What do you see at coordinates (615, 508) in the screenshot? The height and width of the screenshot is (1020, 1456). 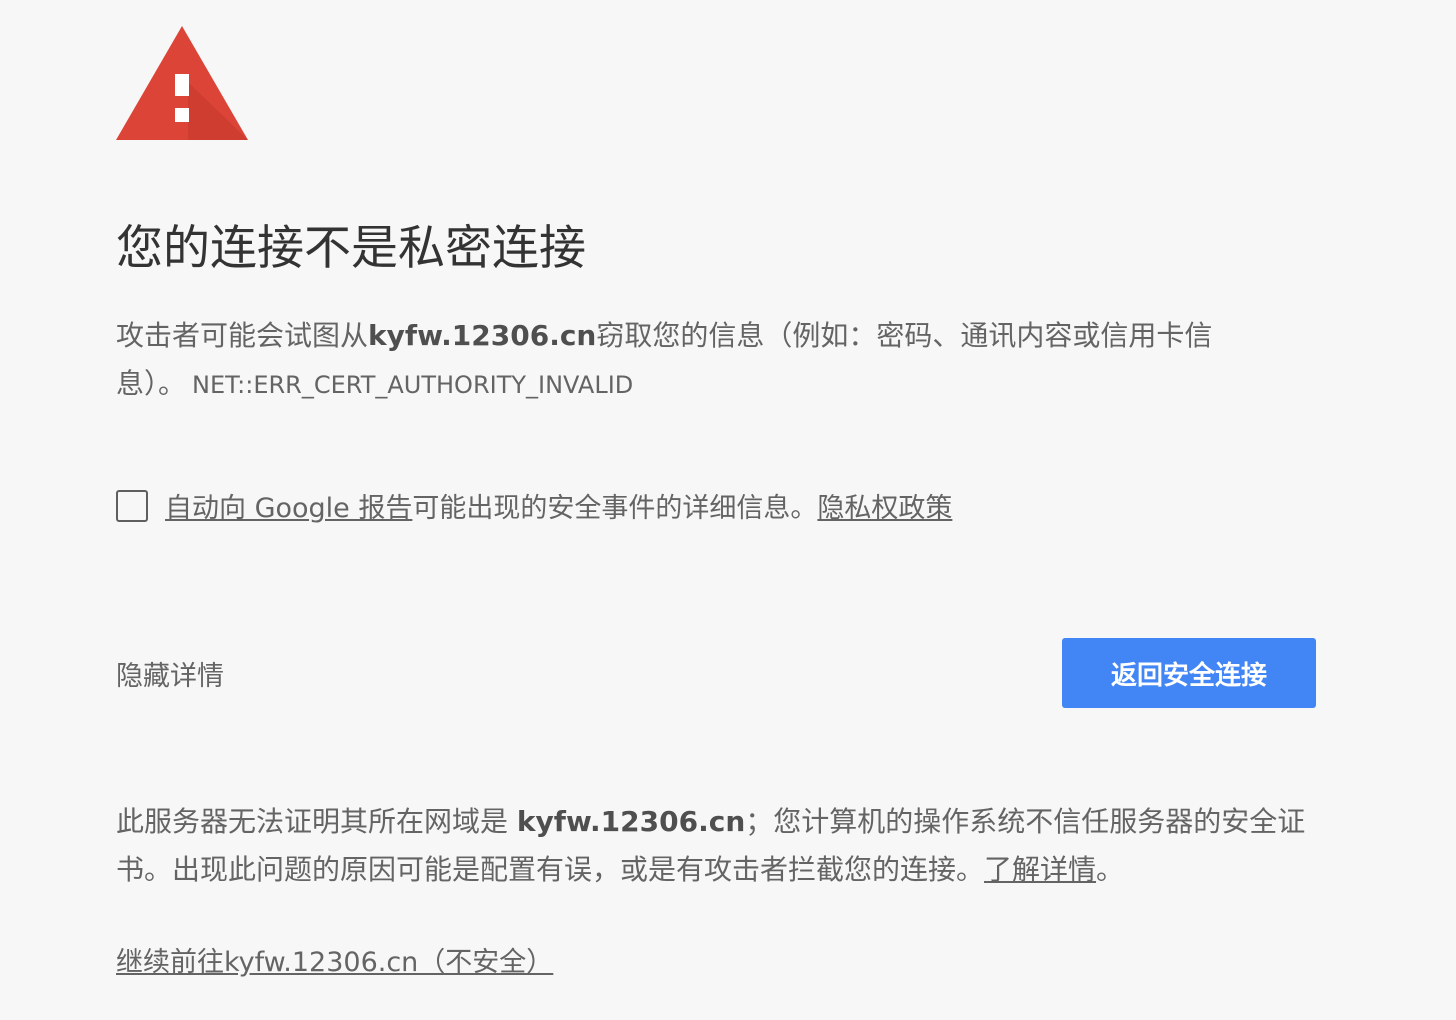 I see `report-text: 可能出现的安全事件的详细信息。` at bounding box center [615, 508].